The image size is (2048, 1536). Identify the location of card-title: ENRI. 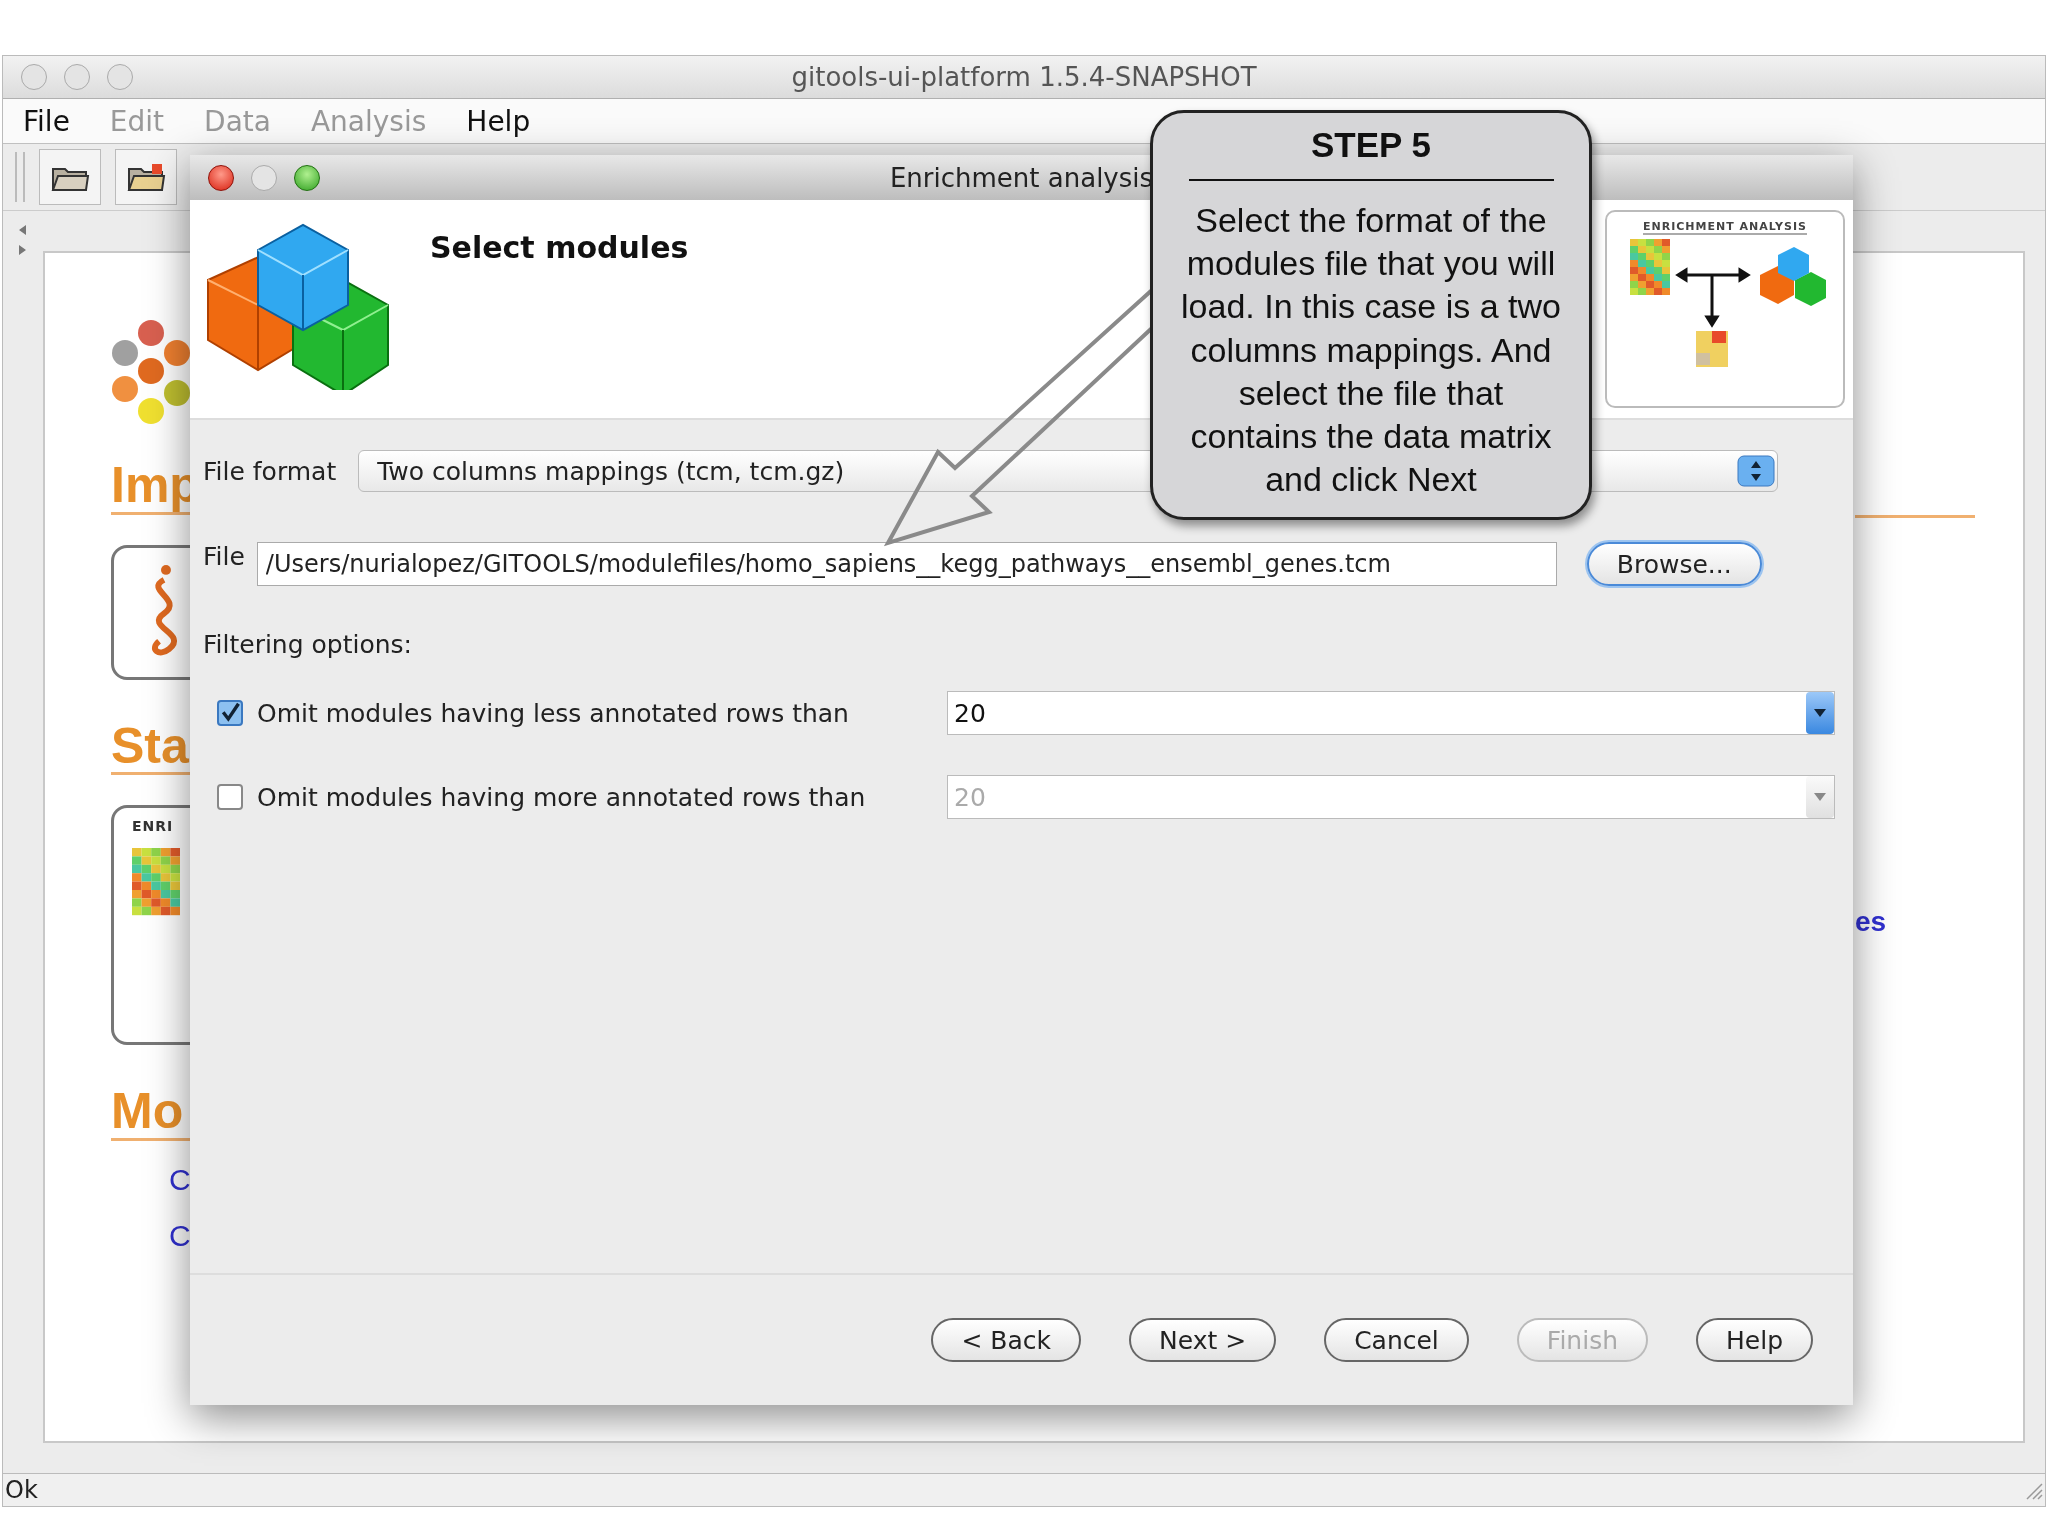
(153, 826).